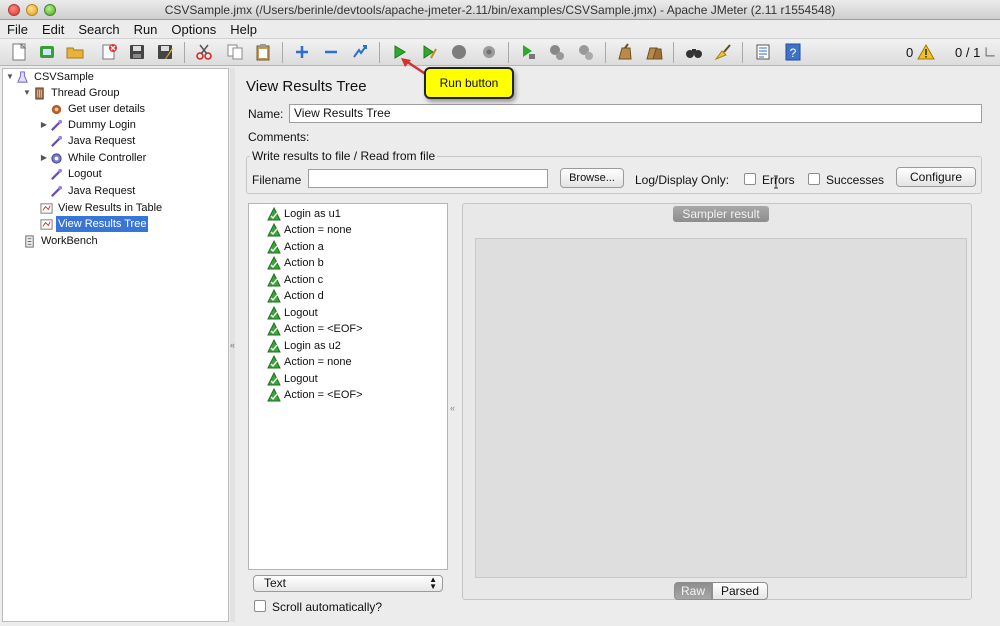 The height and width of the screenshot is (626, 1000). What do you see at coordinates (295, 247) in the screenshot?
I see `result-item: Action a` at bounding box center [295, 247].